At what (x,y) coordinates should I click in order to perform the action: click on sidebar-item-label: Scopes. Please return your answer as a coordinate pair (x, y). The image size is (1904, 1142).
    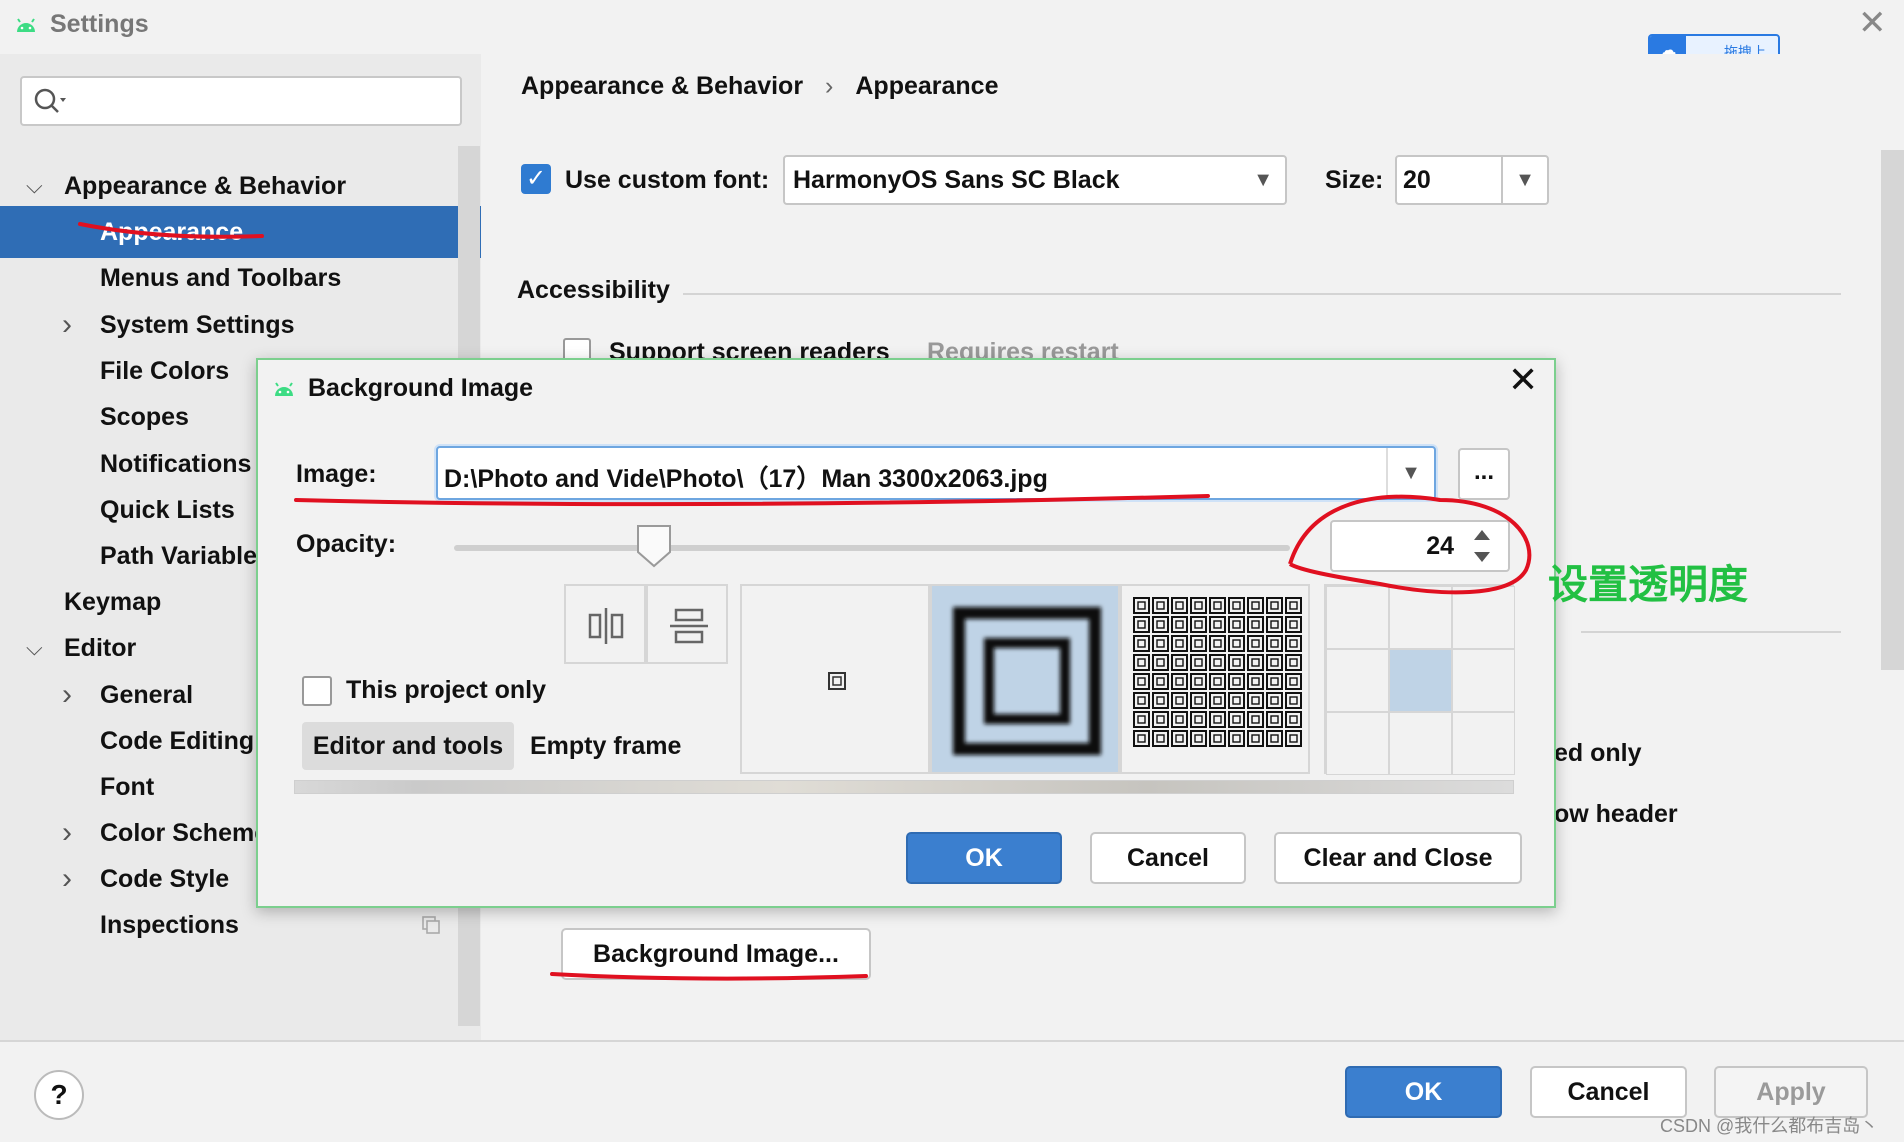
    Looking at the image, I should click on (144, 417).